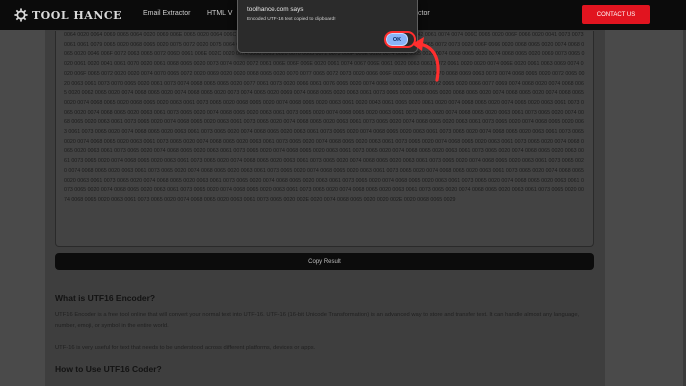 Image resolution: width=686 pixels, height=386 pixels. I want to click on nav-email-extractor: Email Extractor, so click(166, 13).